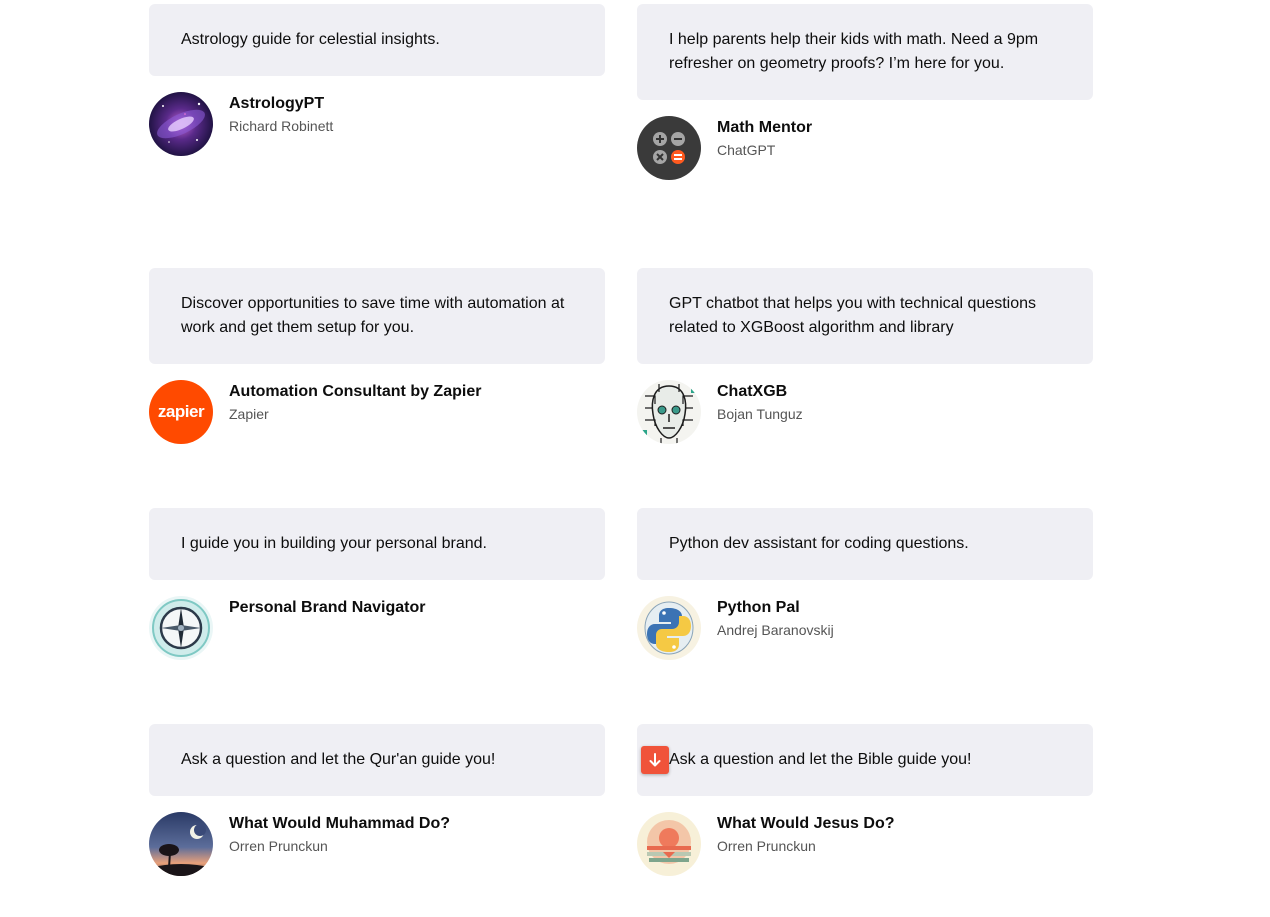 This screenshot has width=1270, height=917. Describe the element at coordinates (355, 391) in the screenshot. I see `gpt-name: Automation Consultant by Zapier` at that location.